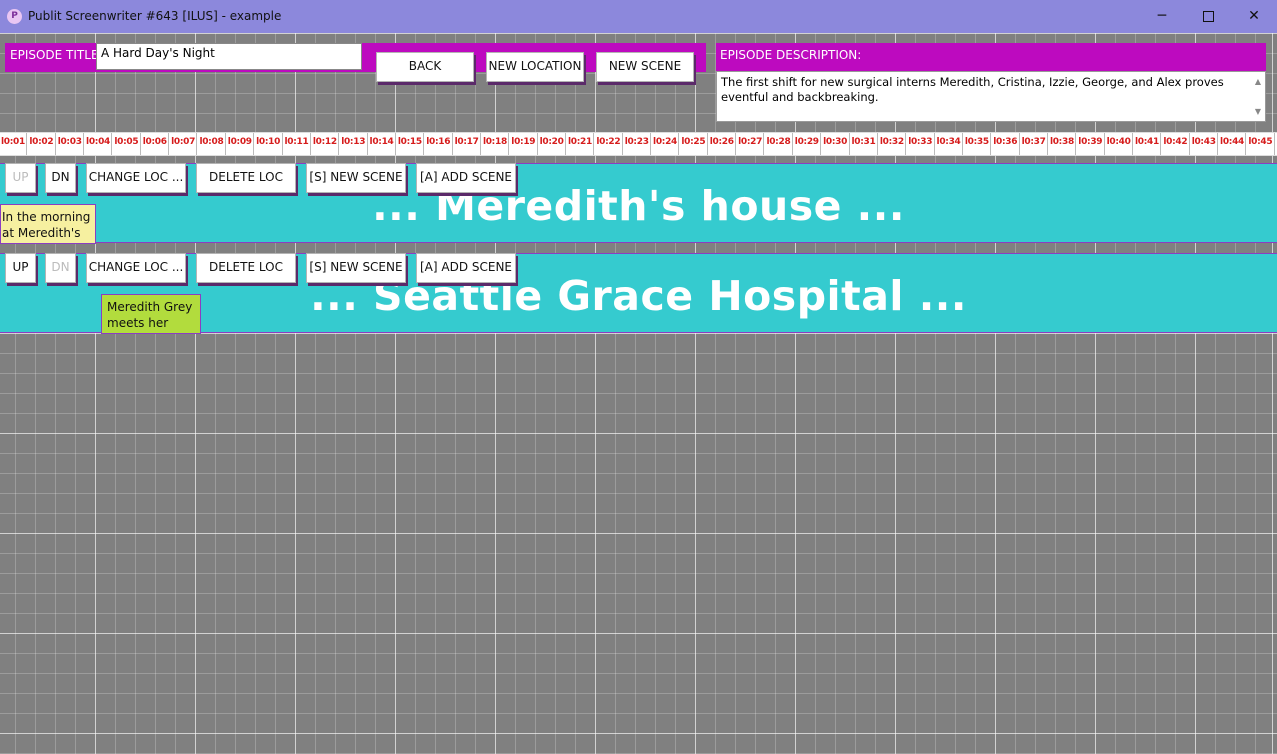 Image resolution: width=1277 pixels, height=754 pixels. I want to click on timeline-tick-label: l0:27, so click(750, 142).